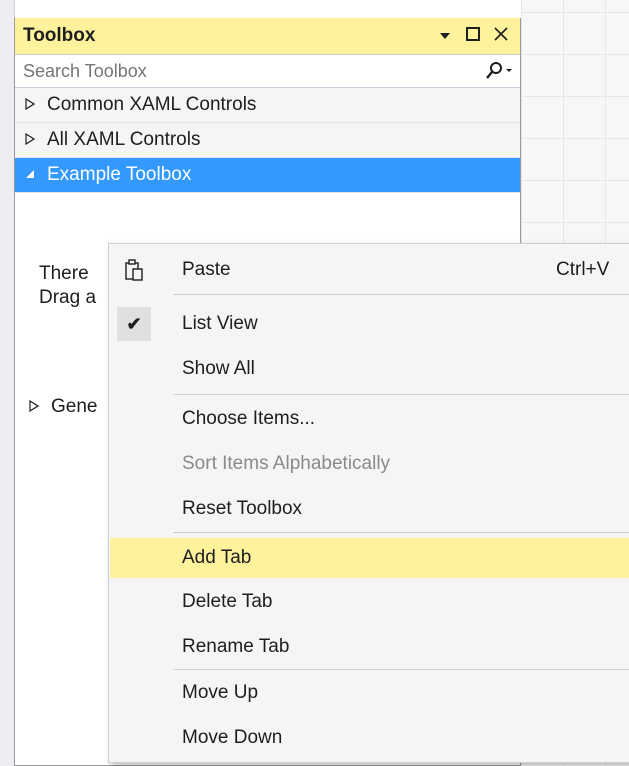 The image size is (629, 766). I want to click on menu-item-move-down: Move Down, so click(369, 738).